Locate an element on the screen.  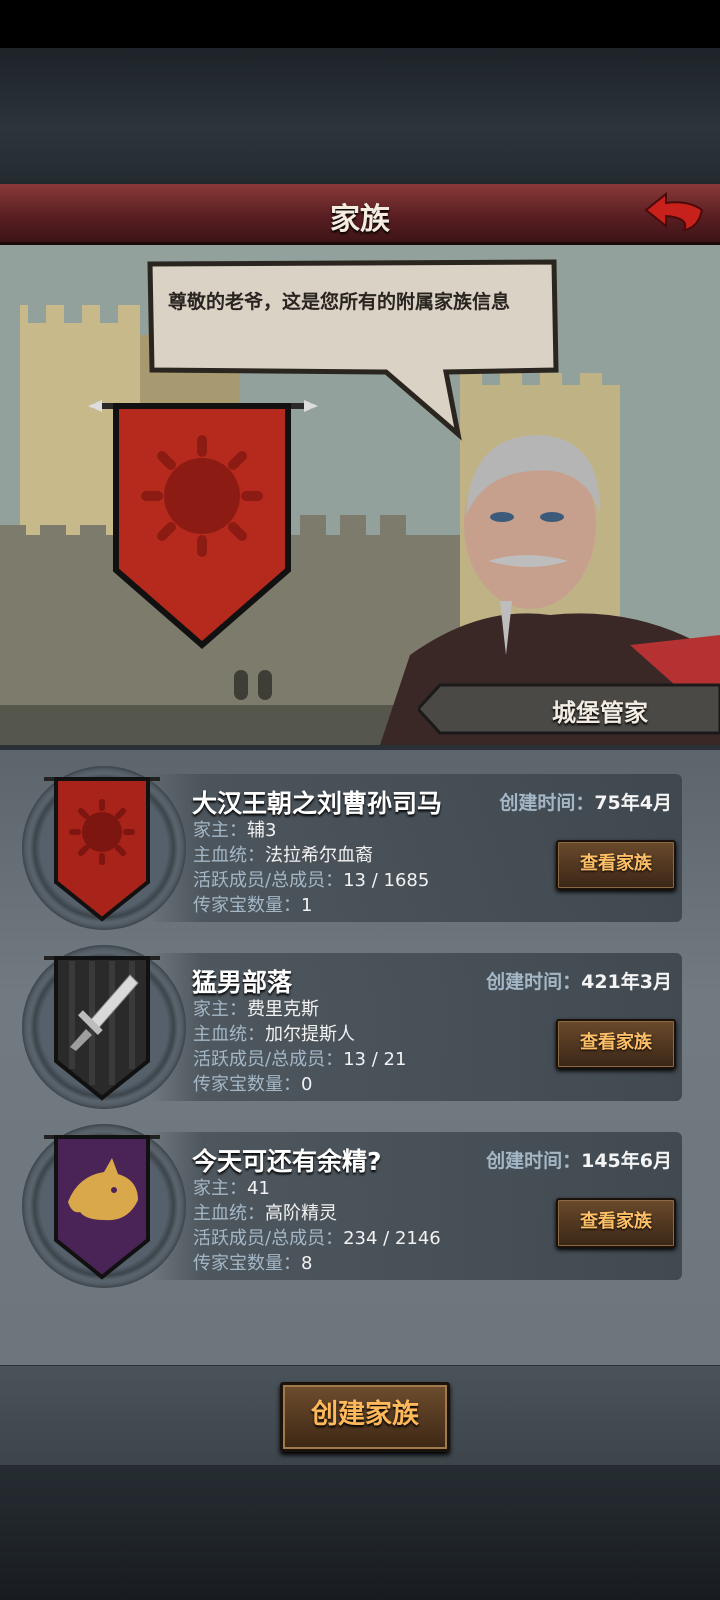
title-bar: 家族 is located at coordinates (360, 214).